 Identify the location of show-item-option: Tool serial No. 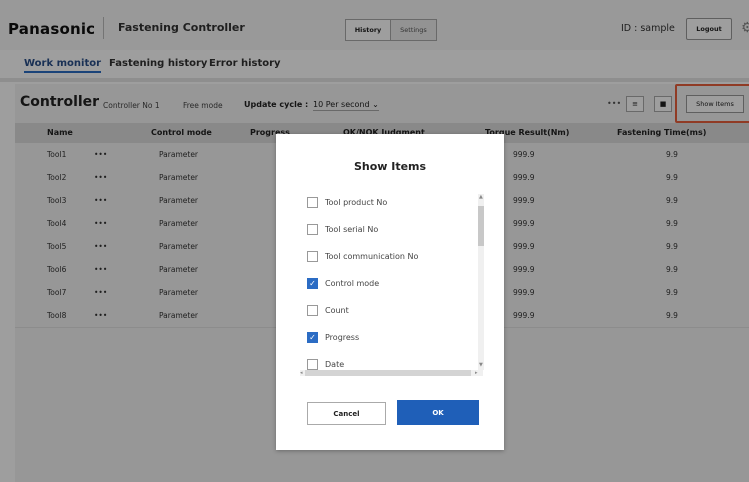
(342, 229).